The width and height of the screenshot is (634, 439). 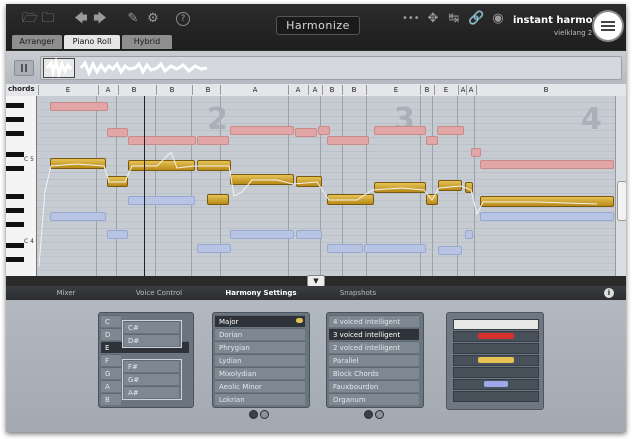 I want to click on scale-page-dots, so click(x=260, y=414).